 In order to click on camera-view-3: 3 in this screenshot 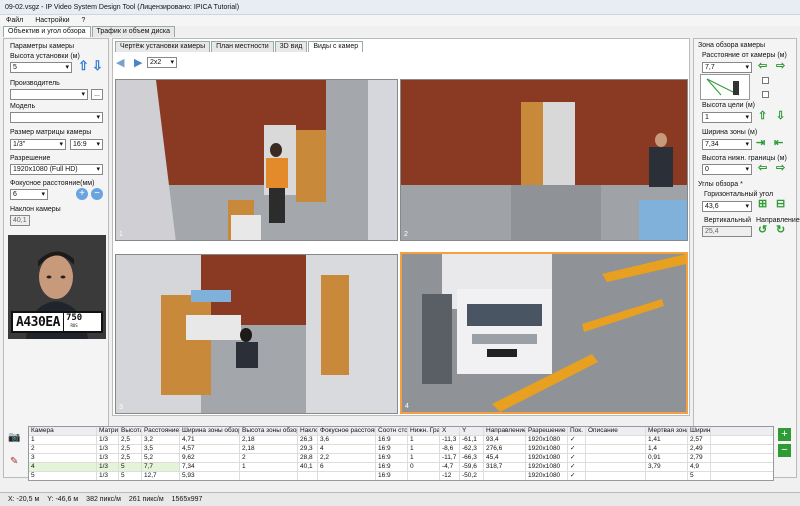, I will do `click(256, 334)`.